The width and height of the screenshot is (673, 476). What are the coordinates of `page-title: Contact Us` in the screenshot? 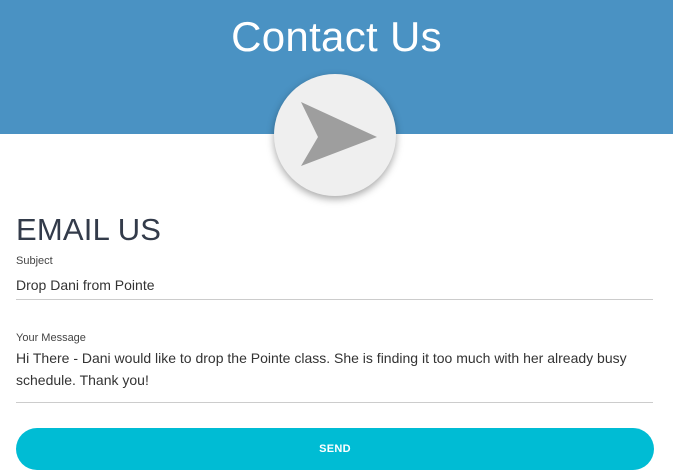 It's located at (336, 36).